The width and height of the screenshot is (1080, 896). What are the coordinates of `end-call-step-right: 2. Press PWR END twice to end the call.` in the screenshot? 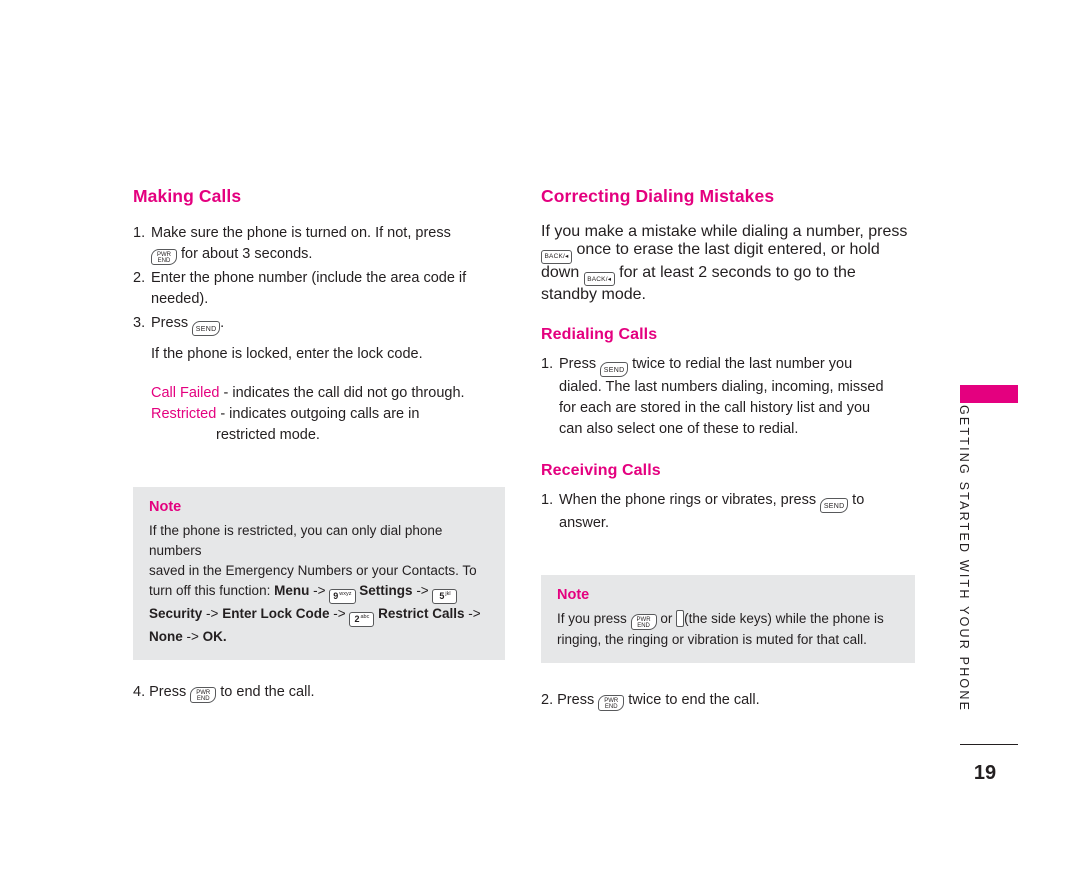 It's located at (728, 700).